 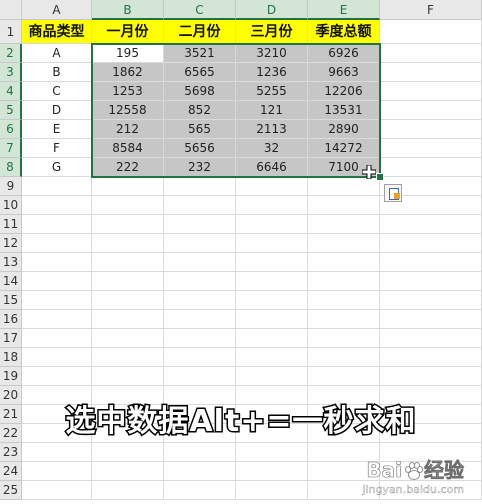 I want to click on row-header-6: 6, so click(x=11, y=129).